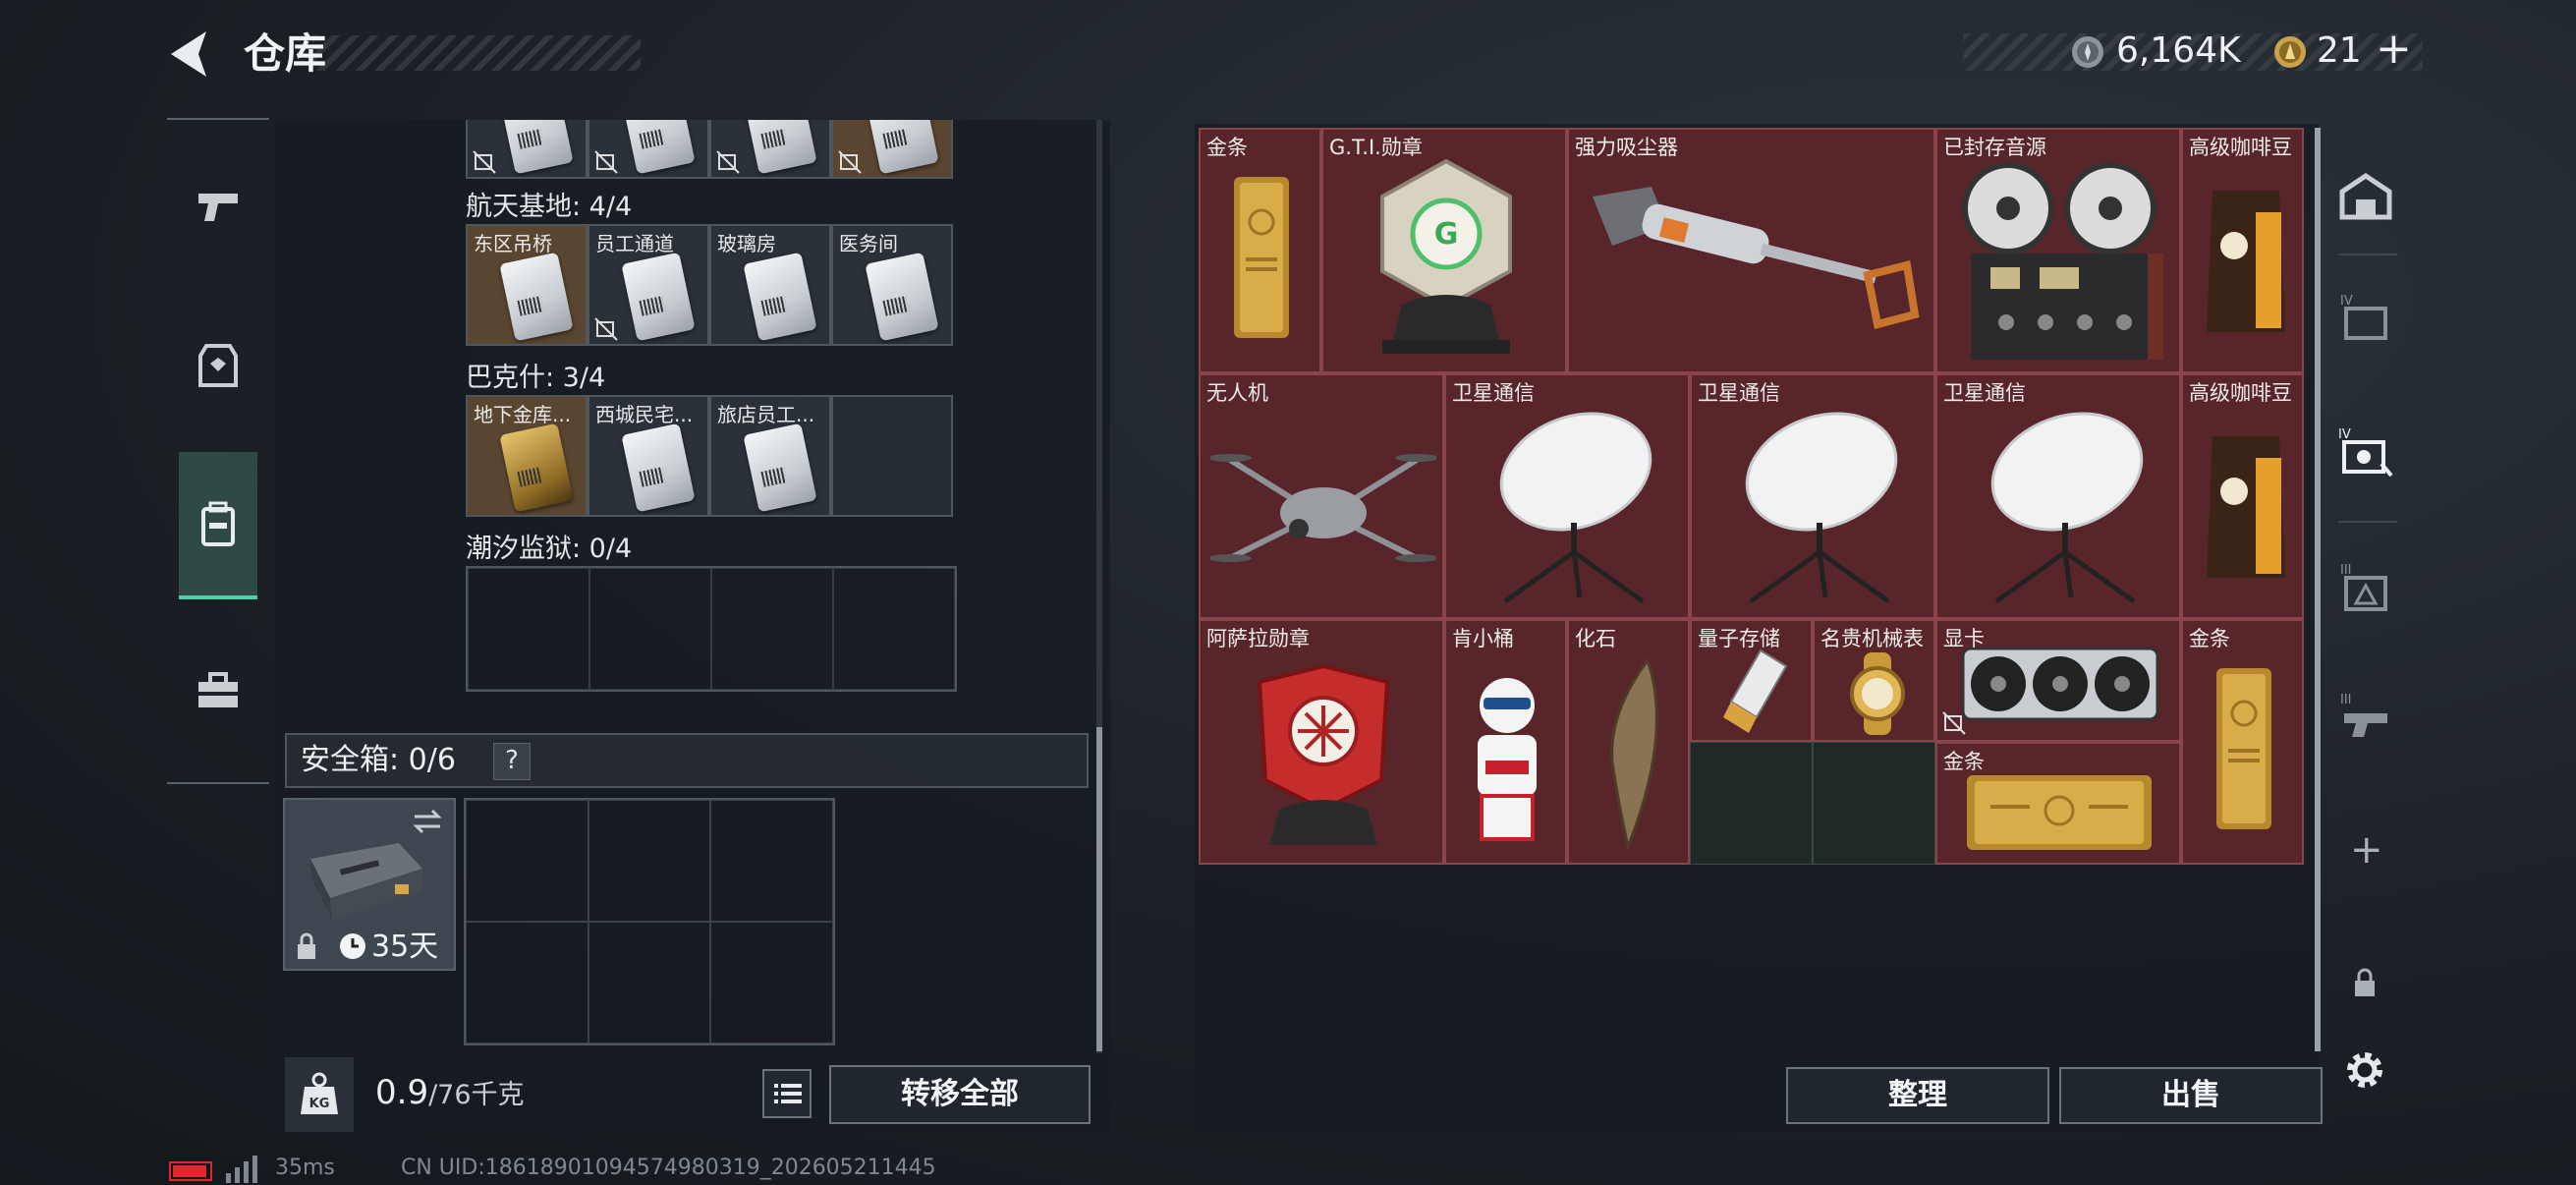  I want to click on section-label-space-base: 航天基地: 4/4, so click(549, 207).